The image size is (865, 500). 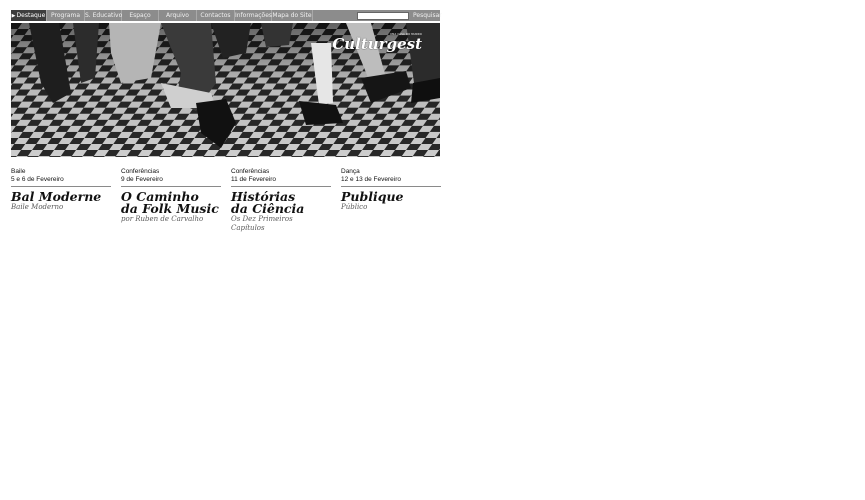 I want to click on nav-item-arquivo: Arquivo, so click(x=178, y=15).